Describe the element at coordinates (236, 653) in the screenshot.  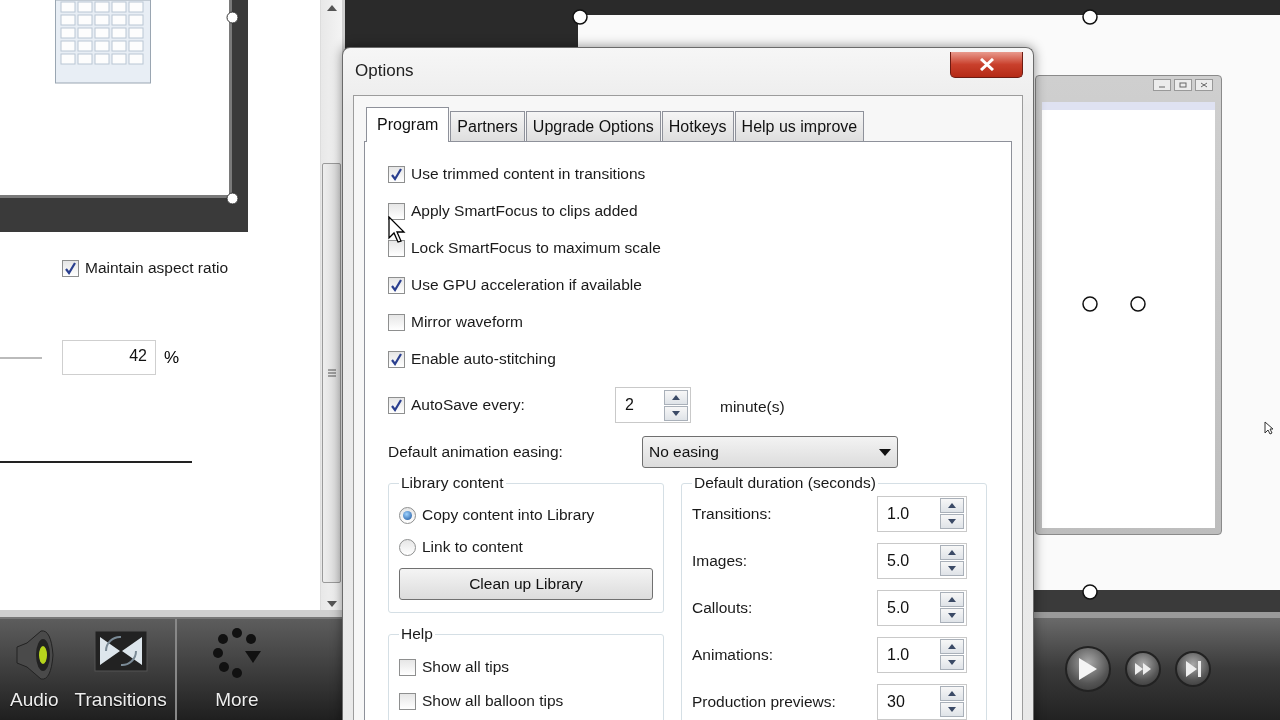
I see `more-icon` at that location.